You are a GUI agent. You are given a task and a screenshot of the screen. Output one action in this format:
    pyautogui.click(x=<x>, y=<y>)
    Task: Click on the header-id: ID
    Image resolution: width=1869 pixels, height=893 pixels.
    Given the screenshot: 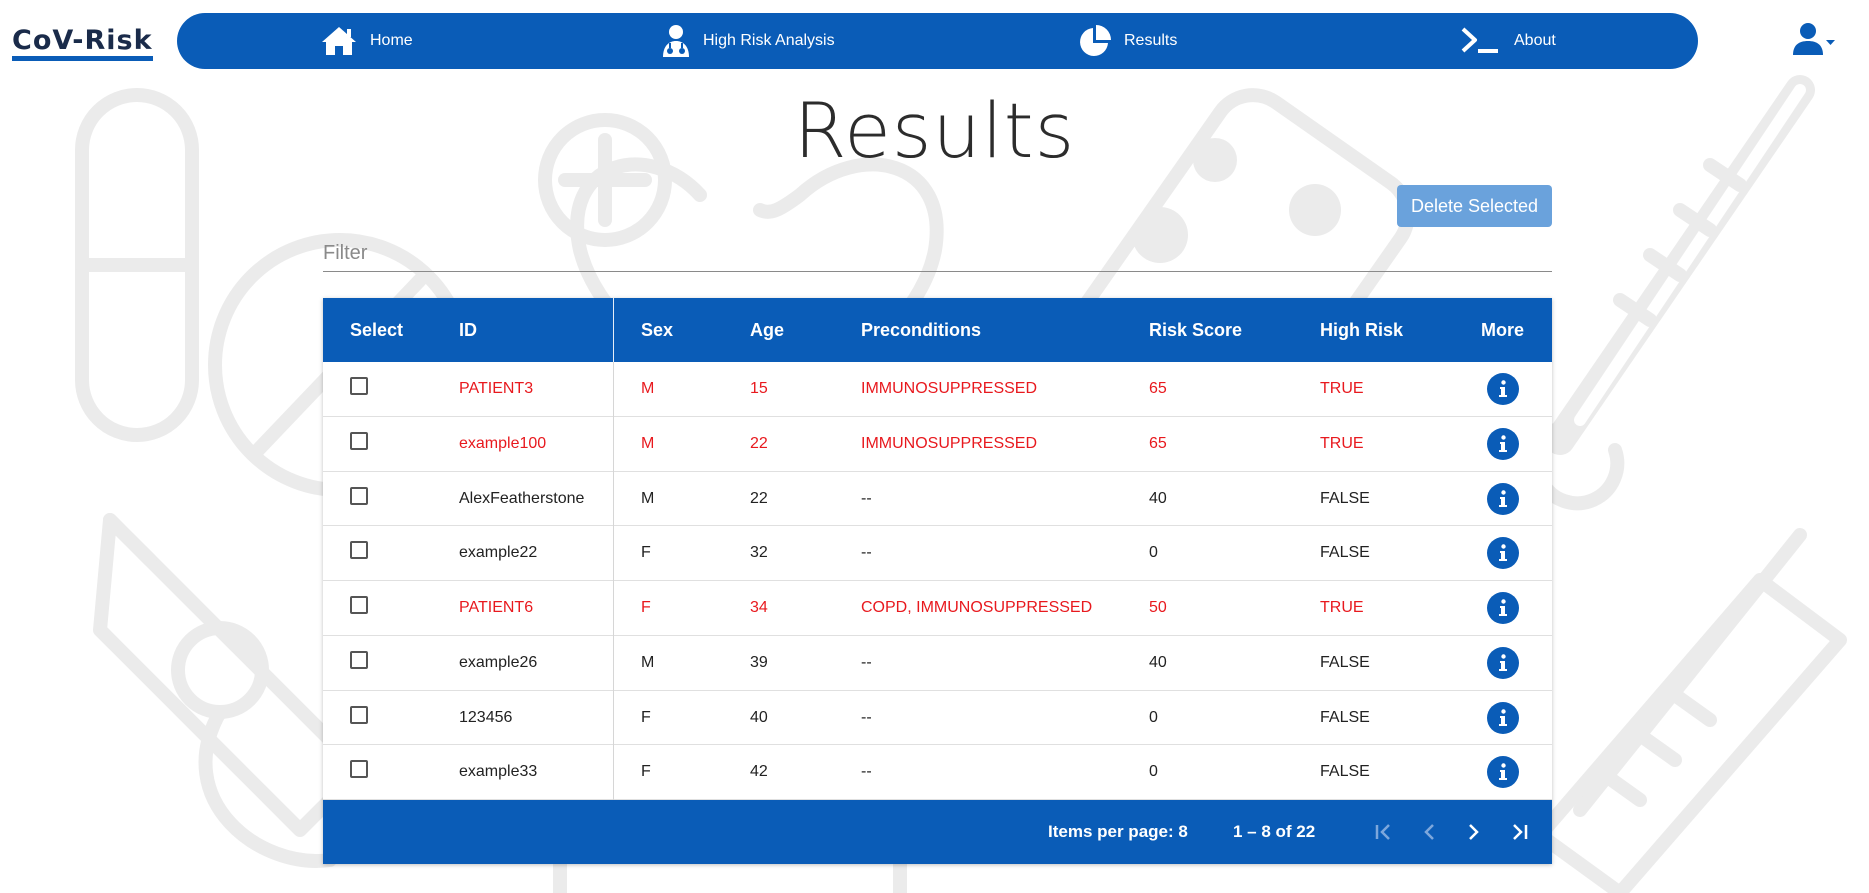 What is the action you would take?
    pyautogui.click(x=468, y=330)
    